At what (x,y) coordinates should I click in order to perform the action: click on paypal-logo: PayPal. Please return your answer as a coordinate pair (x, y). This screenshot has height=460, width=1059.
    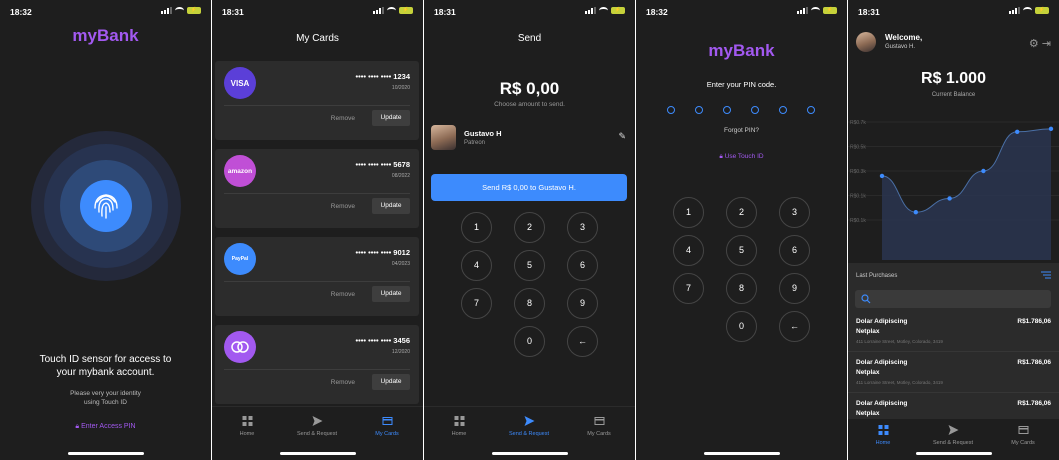
    Looking at the image, I should click on (240, 259).